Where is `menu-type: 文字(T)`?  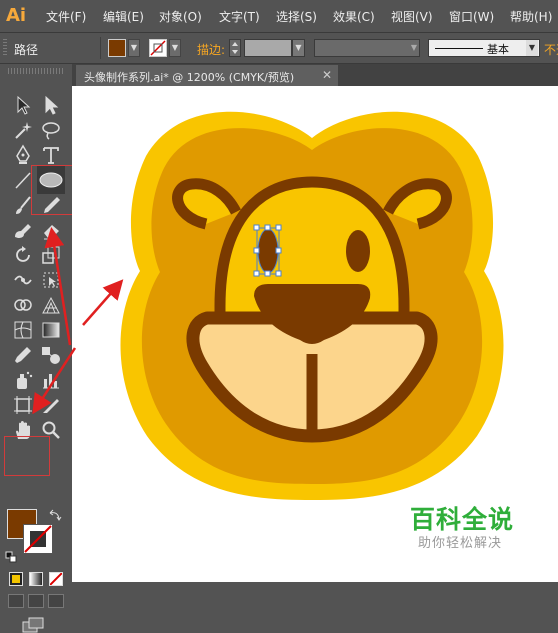
menu-type: 文字(T) is located at coordinates (239, 16).